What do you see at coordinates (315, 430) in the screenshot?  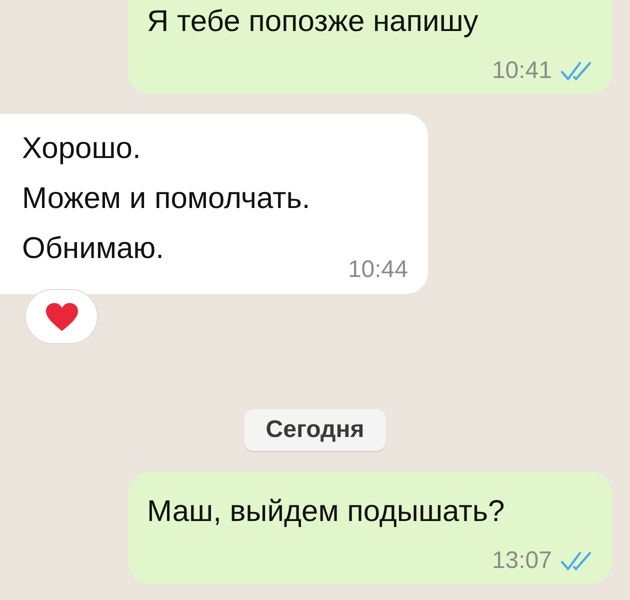 I see `date-chip: Сегодня` at bounding box center [315, 430].